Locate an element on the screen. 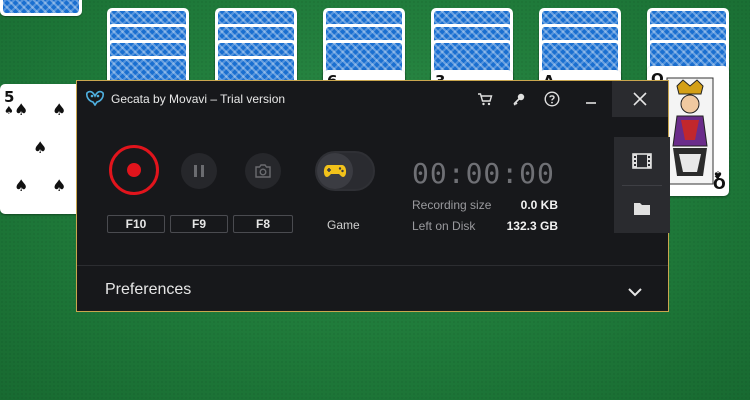 This screenshot has width=750, height=400. game-mode-knob is located at coordinates (335, 171).